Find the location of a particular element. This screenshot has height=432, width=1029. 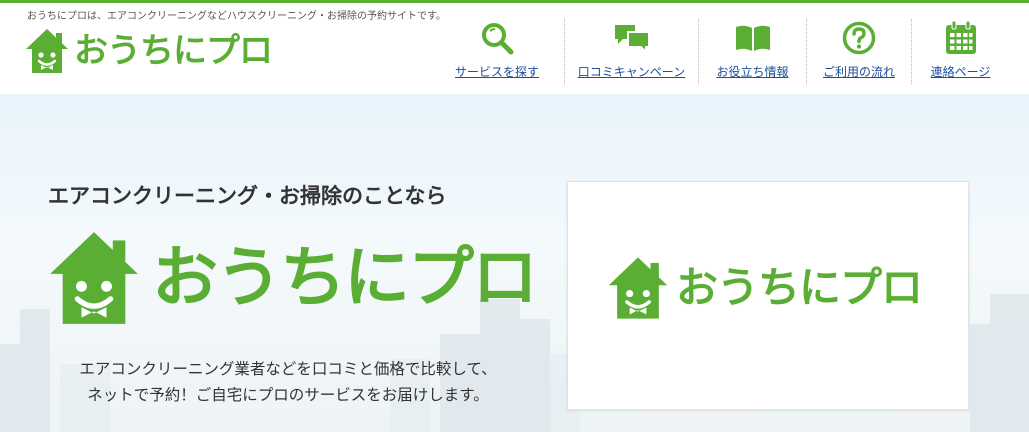

nav-item-useful-info: お役立ち情報 is located at coordinates (752, 52).